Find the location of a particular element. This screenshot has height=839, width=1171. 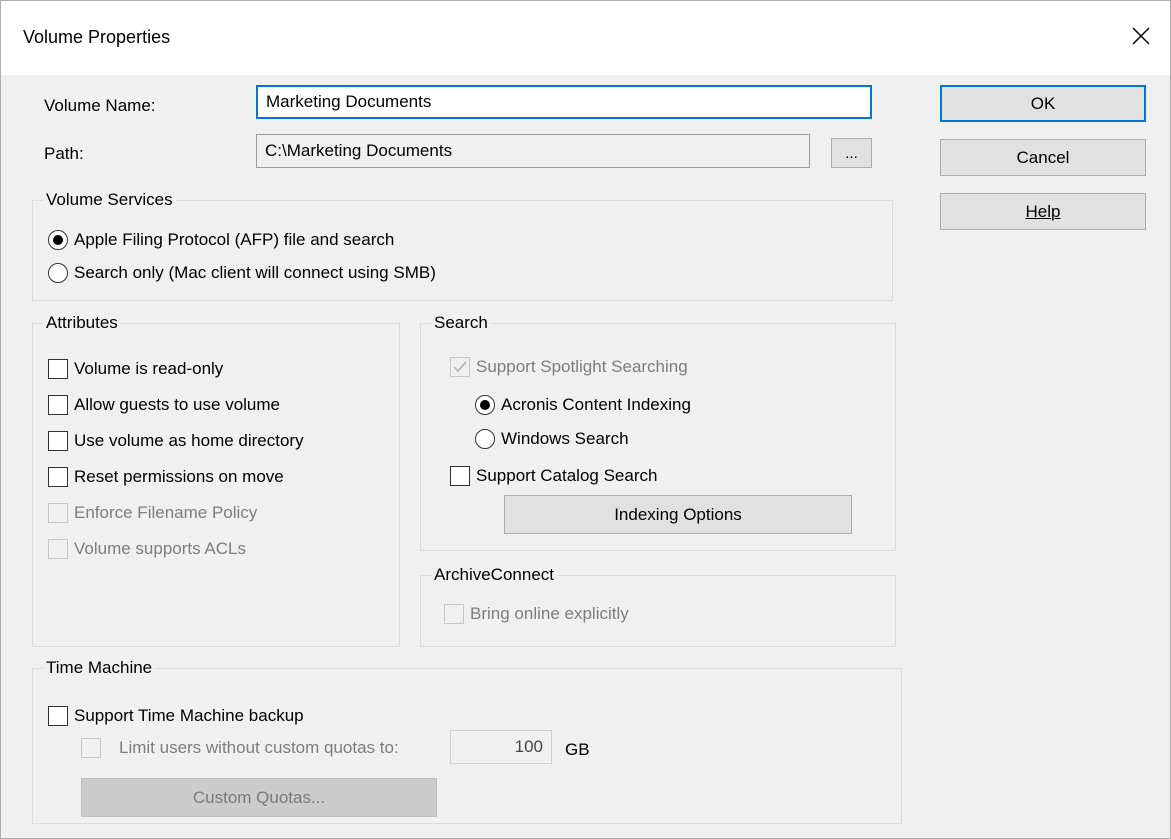

help-label: Help is located at coordinates (1043, 211).